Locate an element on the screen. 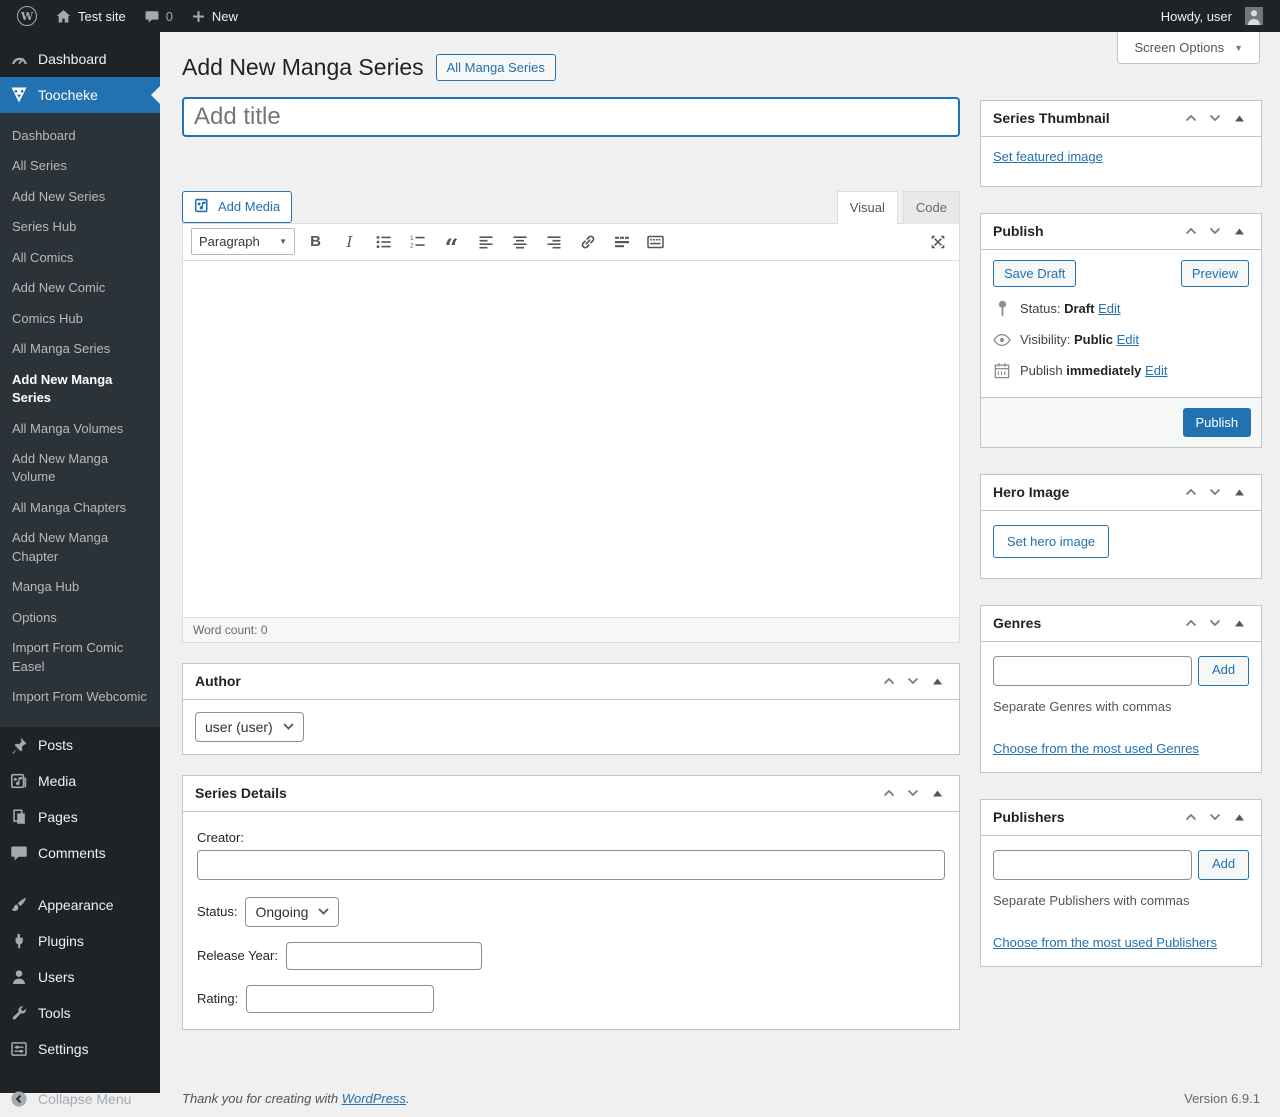 This screenshot has height=1117, width=1280. submenu-dashboard: Dashboard is located at coordinates (80, 136).